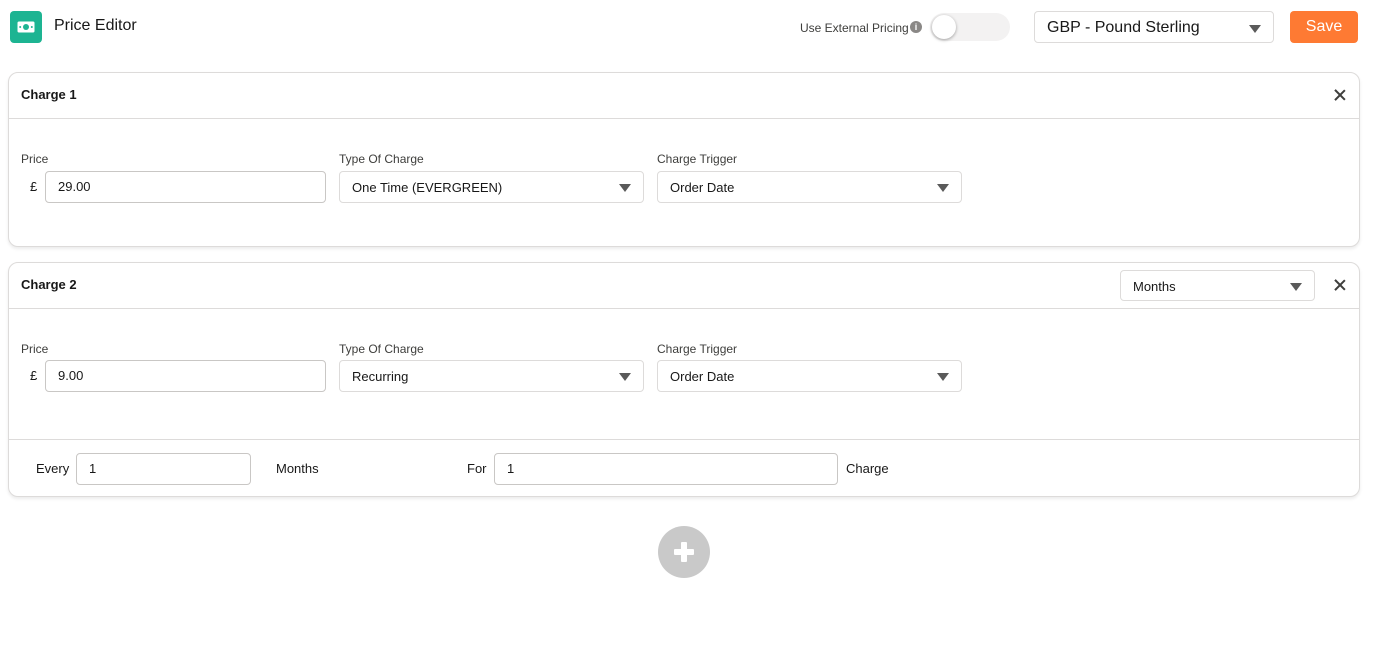 The height and width of the screenshot is (652, 1373). I want to click on charge-suffix: Charge, so click(867, 468).